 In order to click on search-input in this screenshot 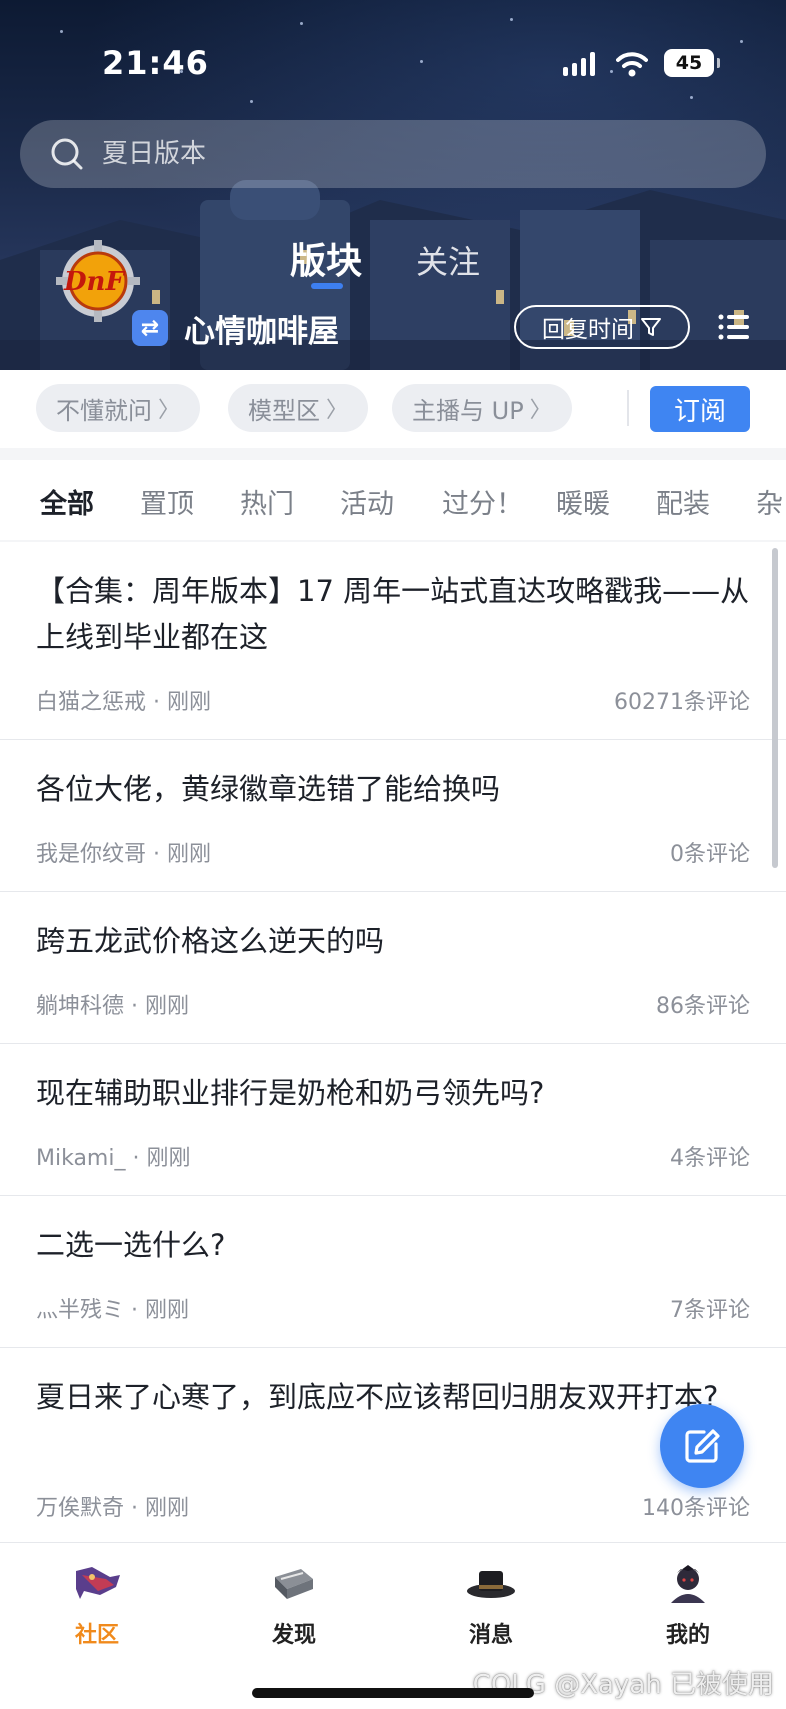, I will do `click(382, 154)`.